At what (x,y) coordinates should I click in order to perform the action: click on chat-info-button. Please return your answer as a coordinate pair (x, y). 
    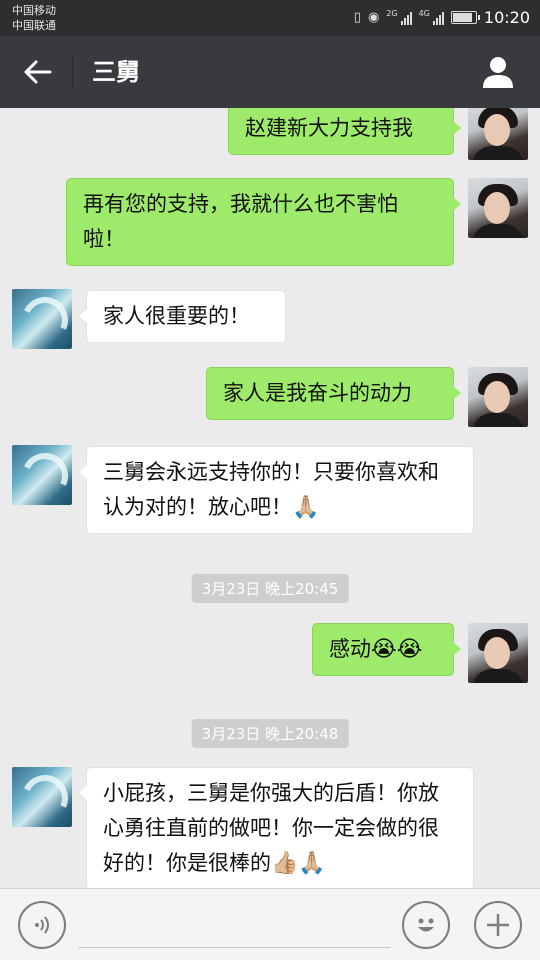
    Looking at the image, I should click on (498, 72).